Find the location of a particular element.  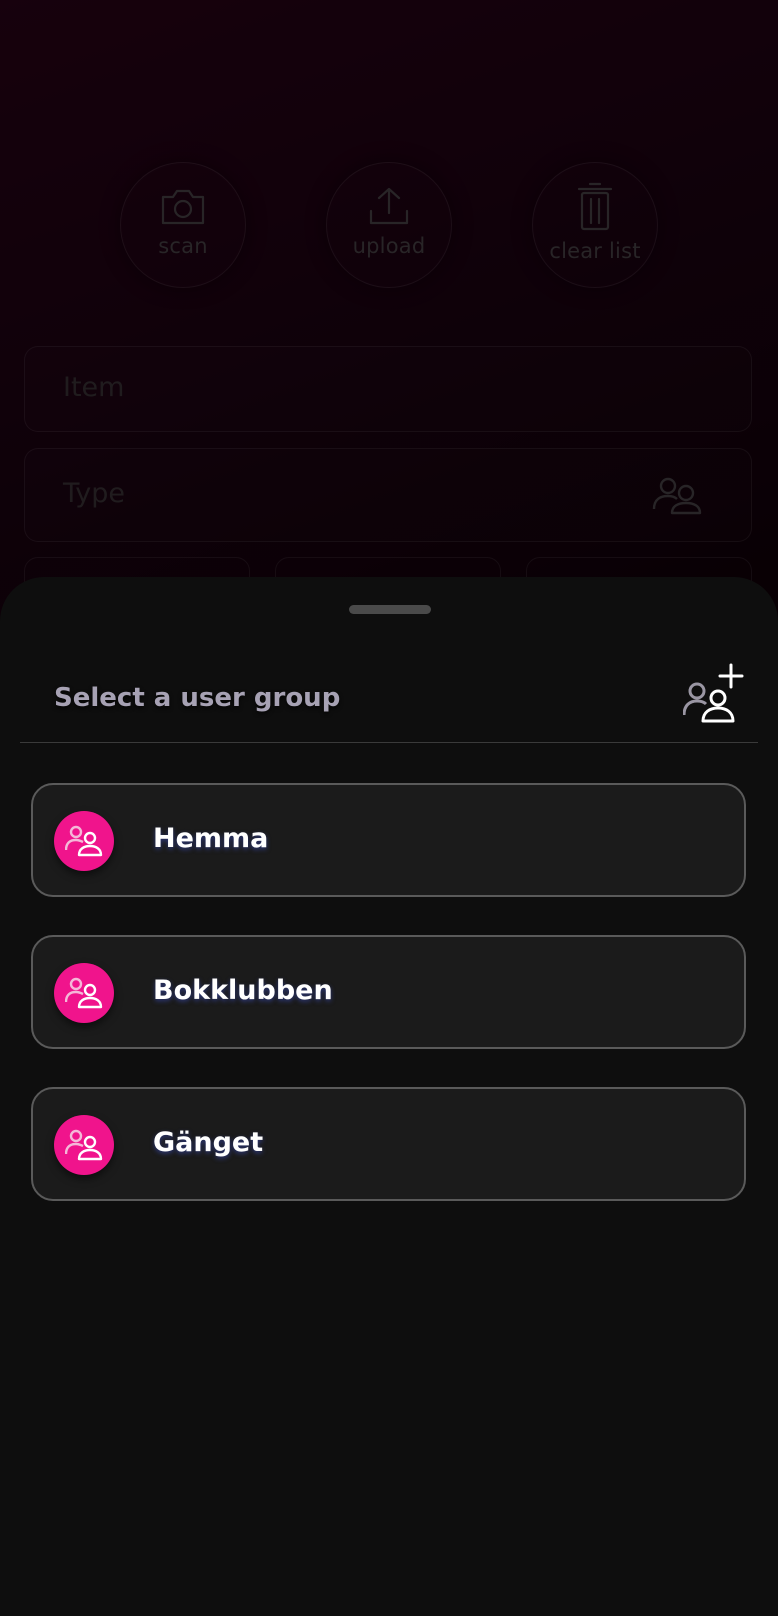

sheet-title: Select a user group is located at coordinates (197, 698).